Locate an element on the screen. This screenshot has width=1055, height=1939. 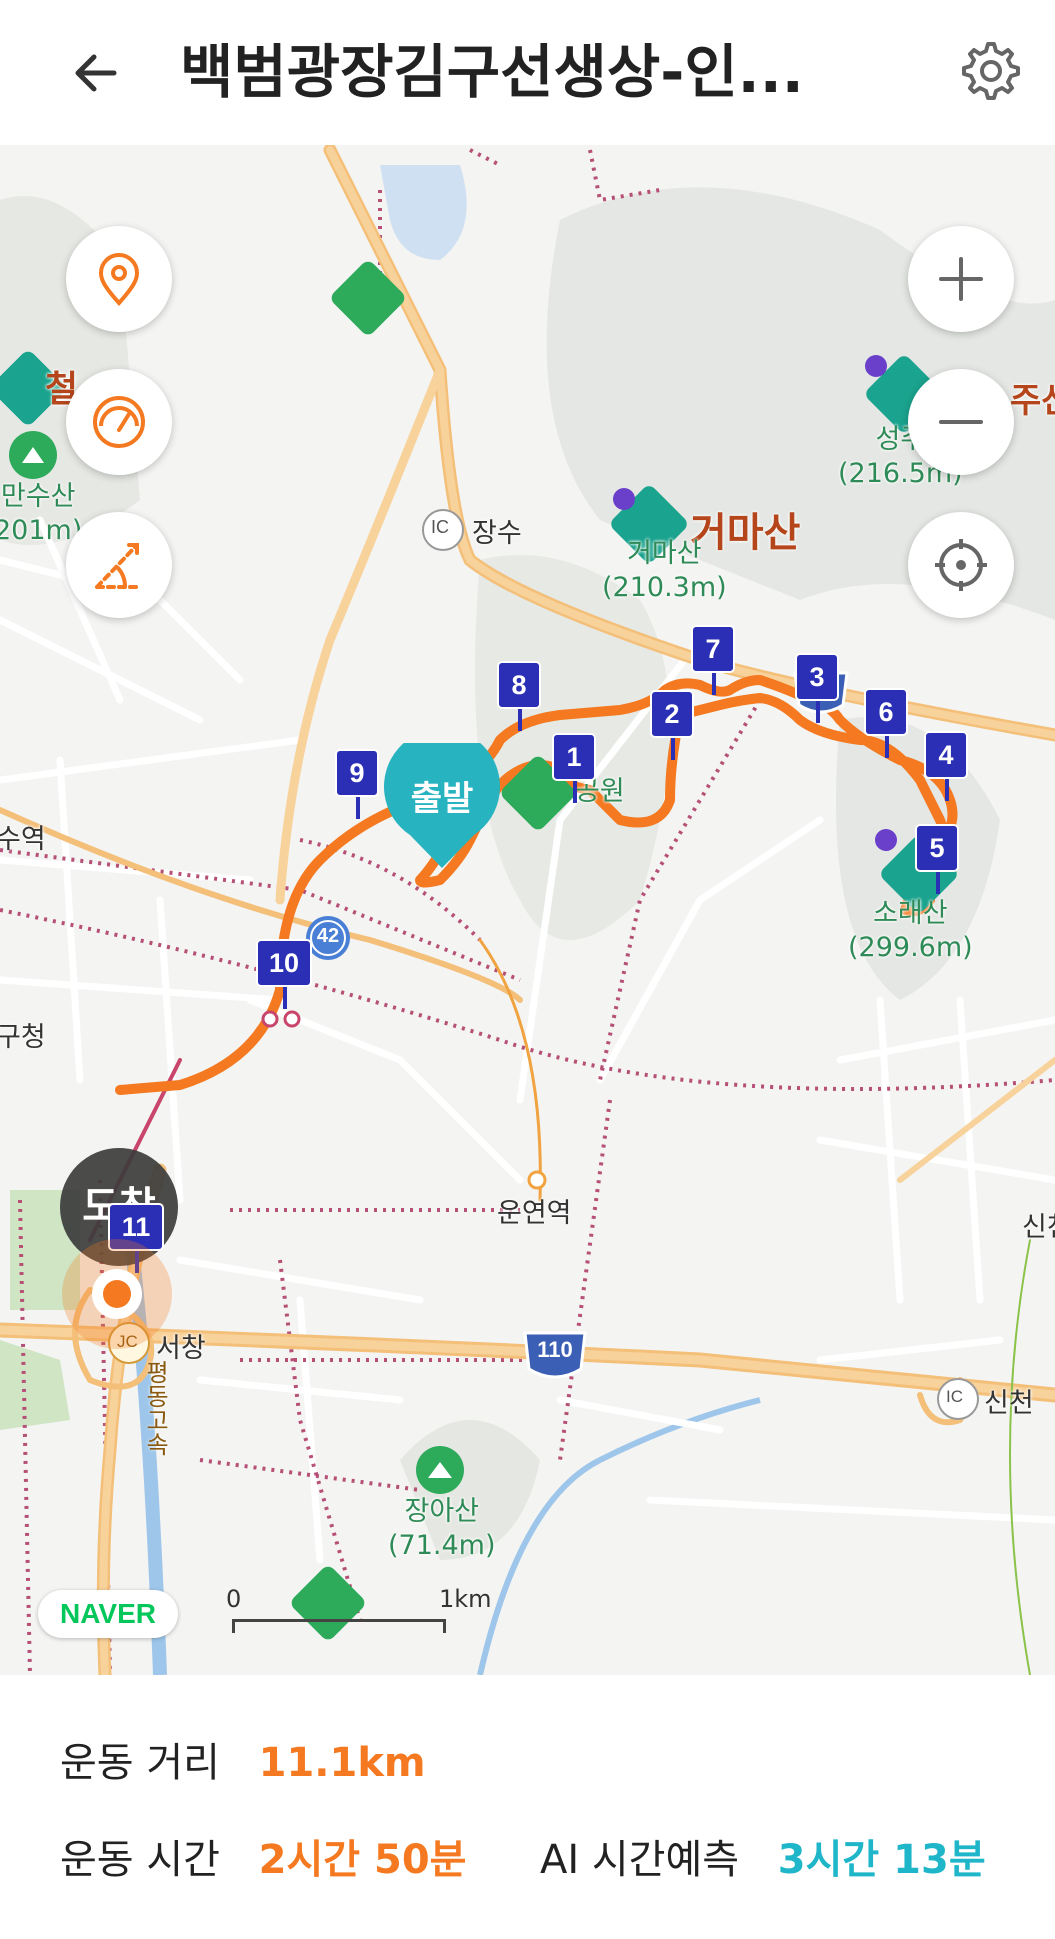
ic-badge-jangsu: IC is located at coordinates (440, 527).